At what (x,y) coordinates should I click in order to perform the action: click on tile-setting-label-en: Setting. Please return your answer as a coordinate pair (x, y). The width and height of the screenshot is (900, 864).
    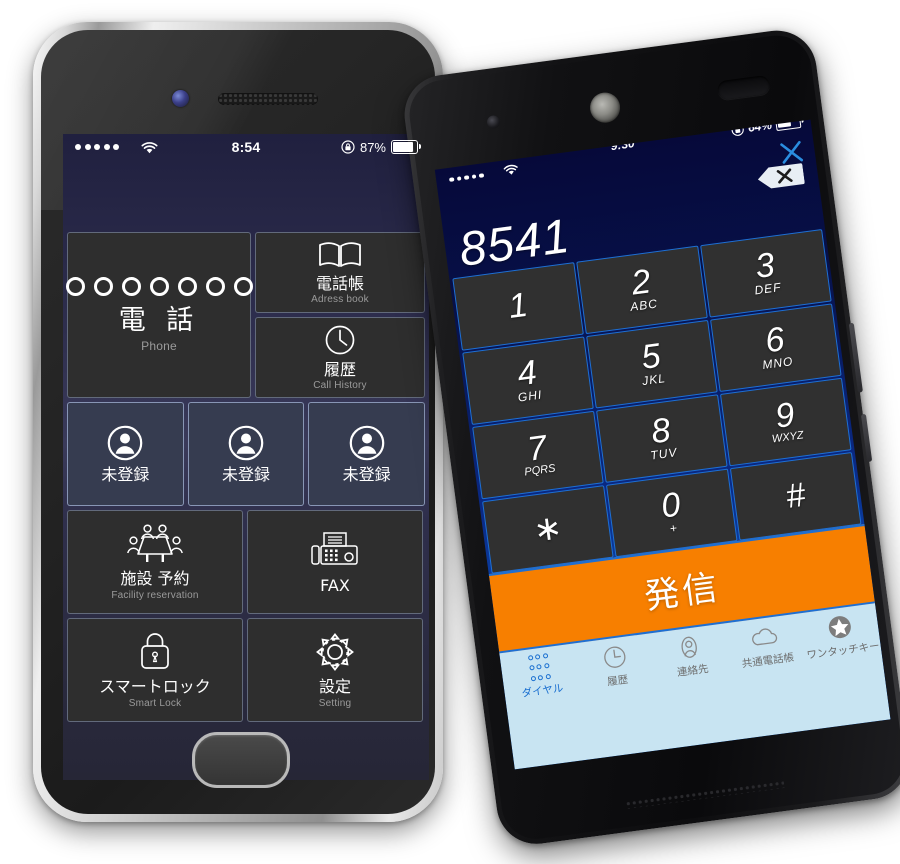
    Looking at the image, I should click on (335, 703).